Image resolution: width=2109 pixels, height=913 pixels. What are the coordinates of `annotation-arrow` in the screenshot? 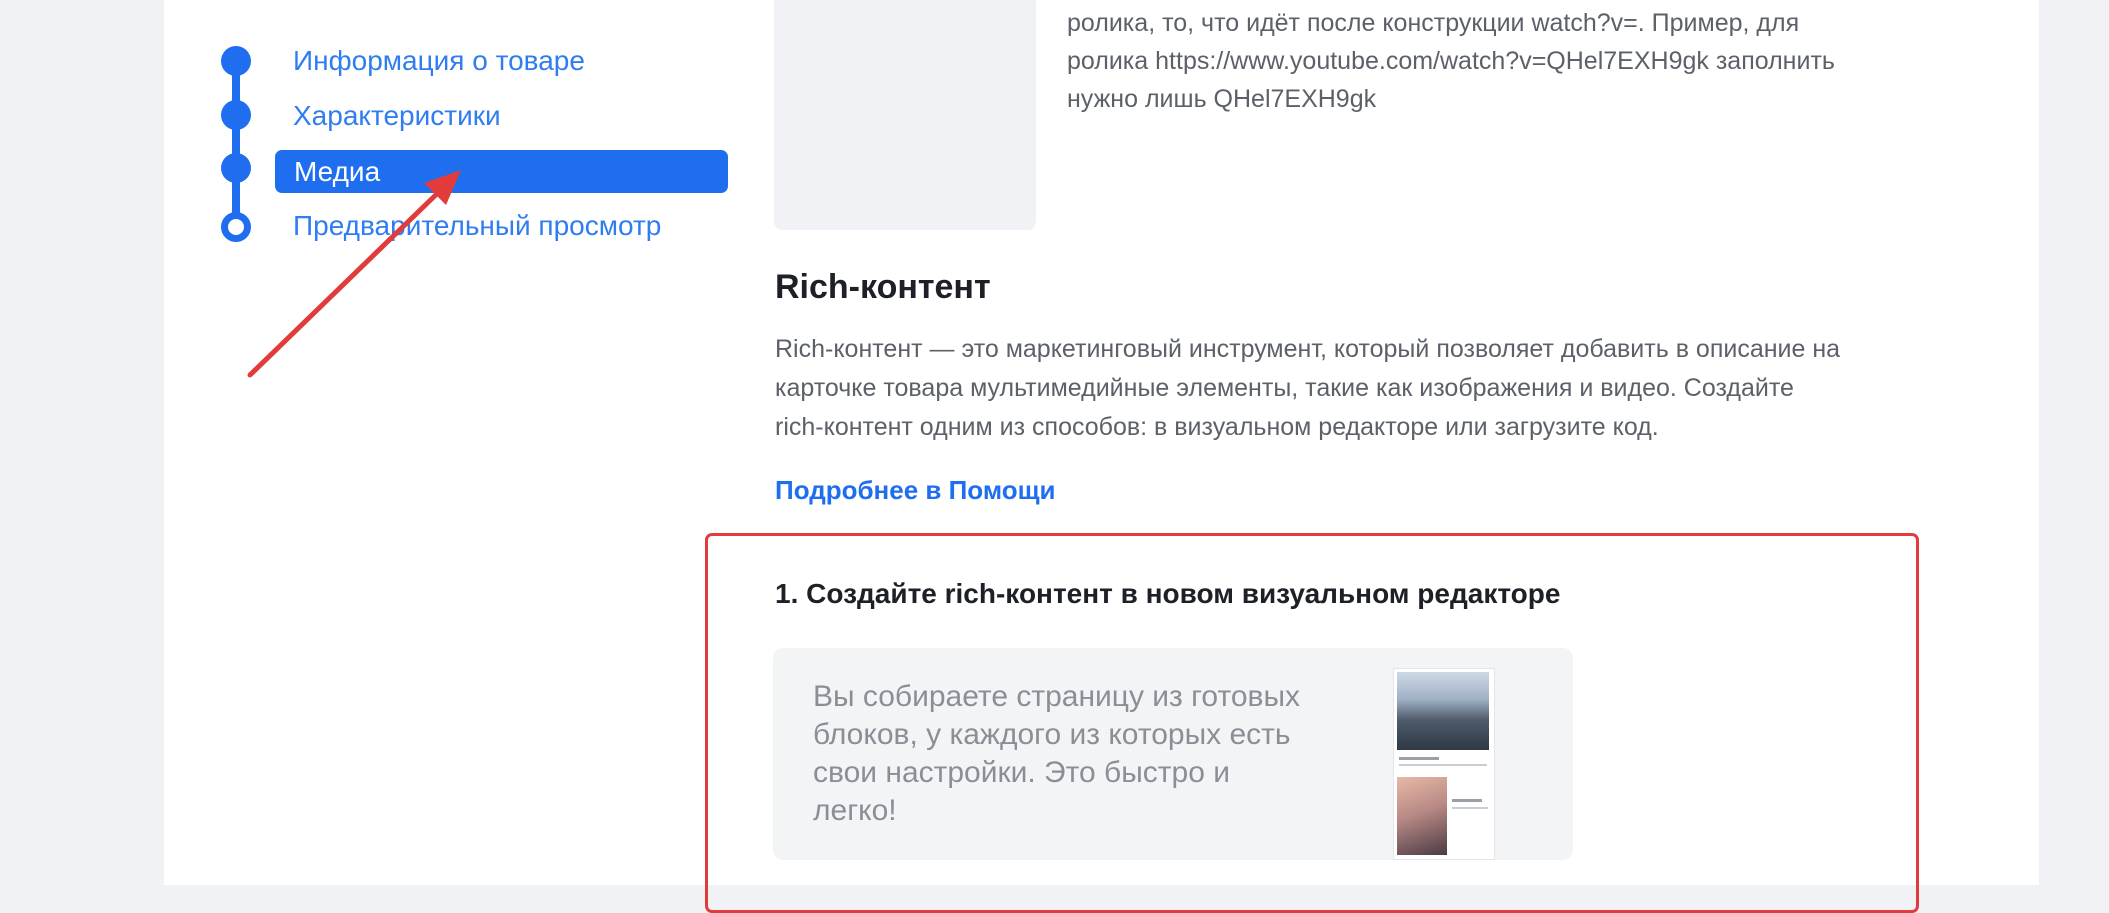 It's located at (354, 274).